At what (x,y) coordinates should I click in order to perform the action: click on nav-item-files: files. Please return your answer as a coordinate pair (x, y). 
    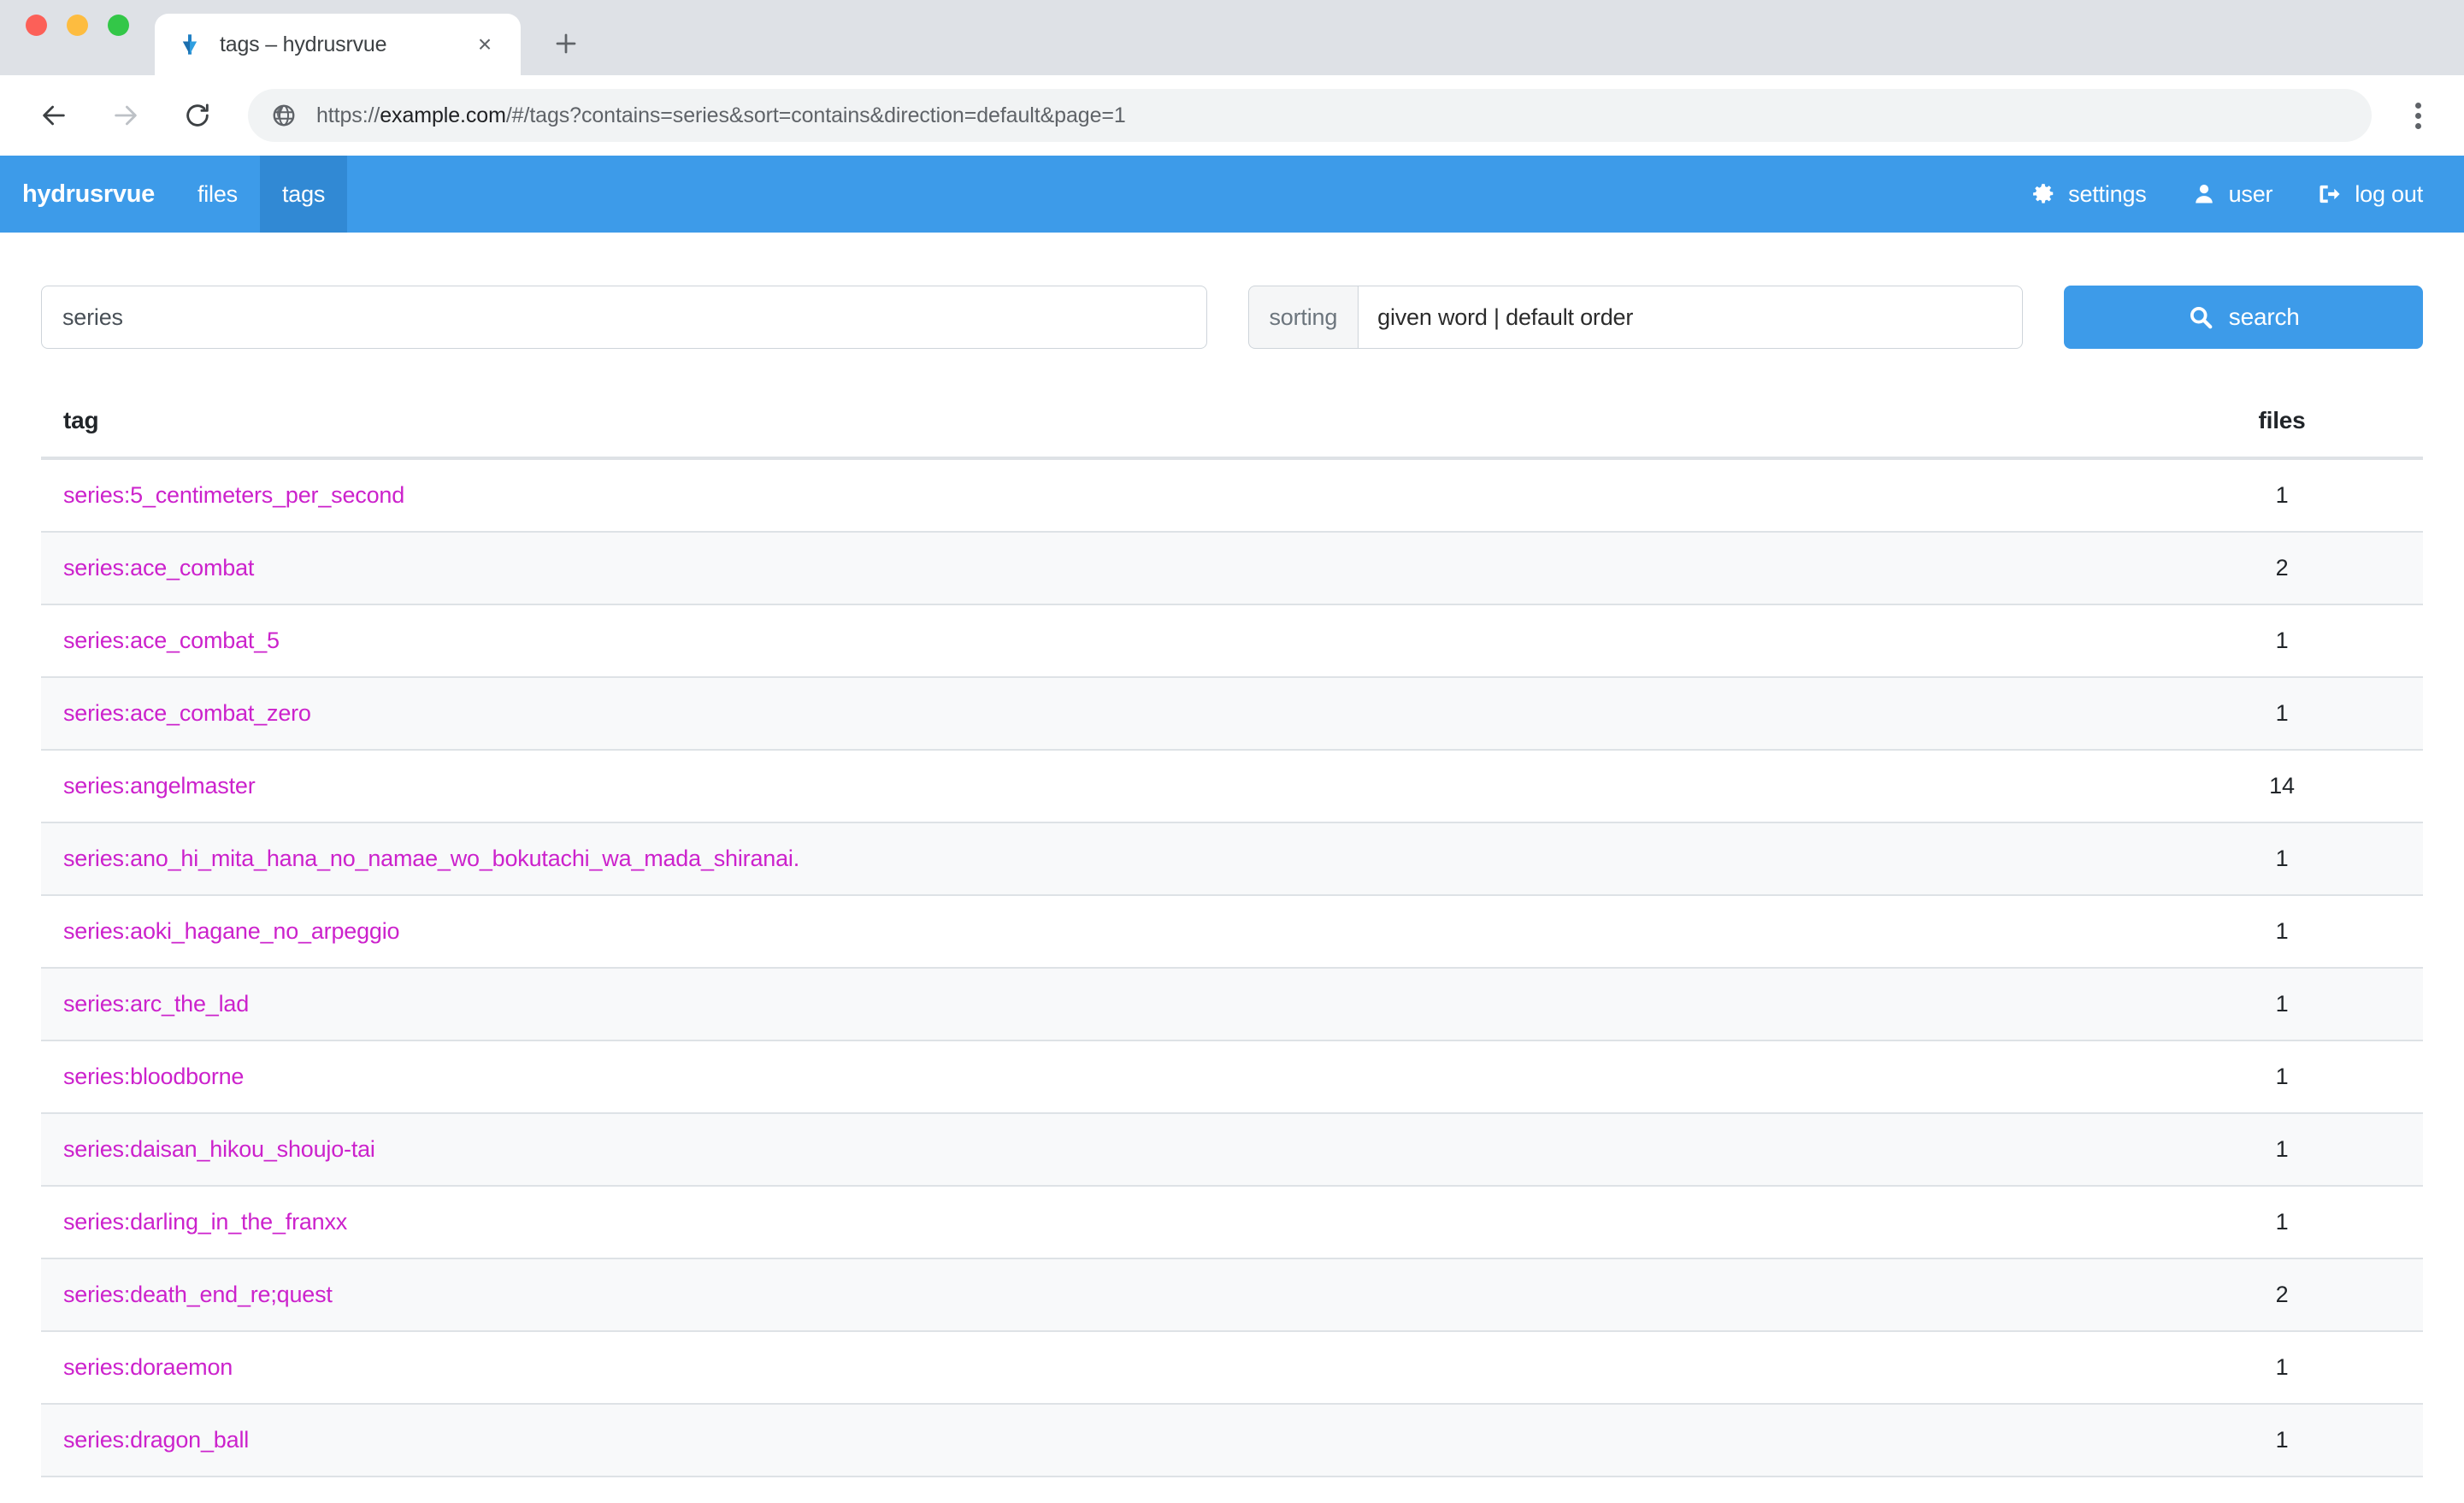
    Looking at the image, I should click on (217, 194).